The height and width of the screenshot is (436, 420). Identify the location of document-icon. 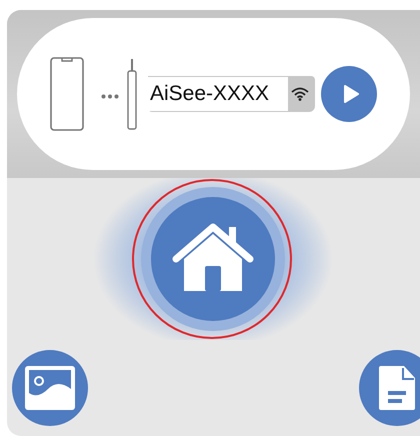
(397, 388).